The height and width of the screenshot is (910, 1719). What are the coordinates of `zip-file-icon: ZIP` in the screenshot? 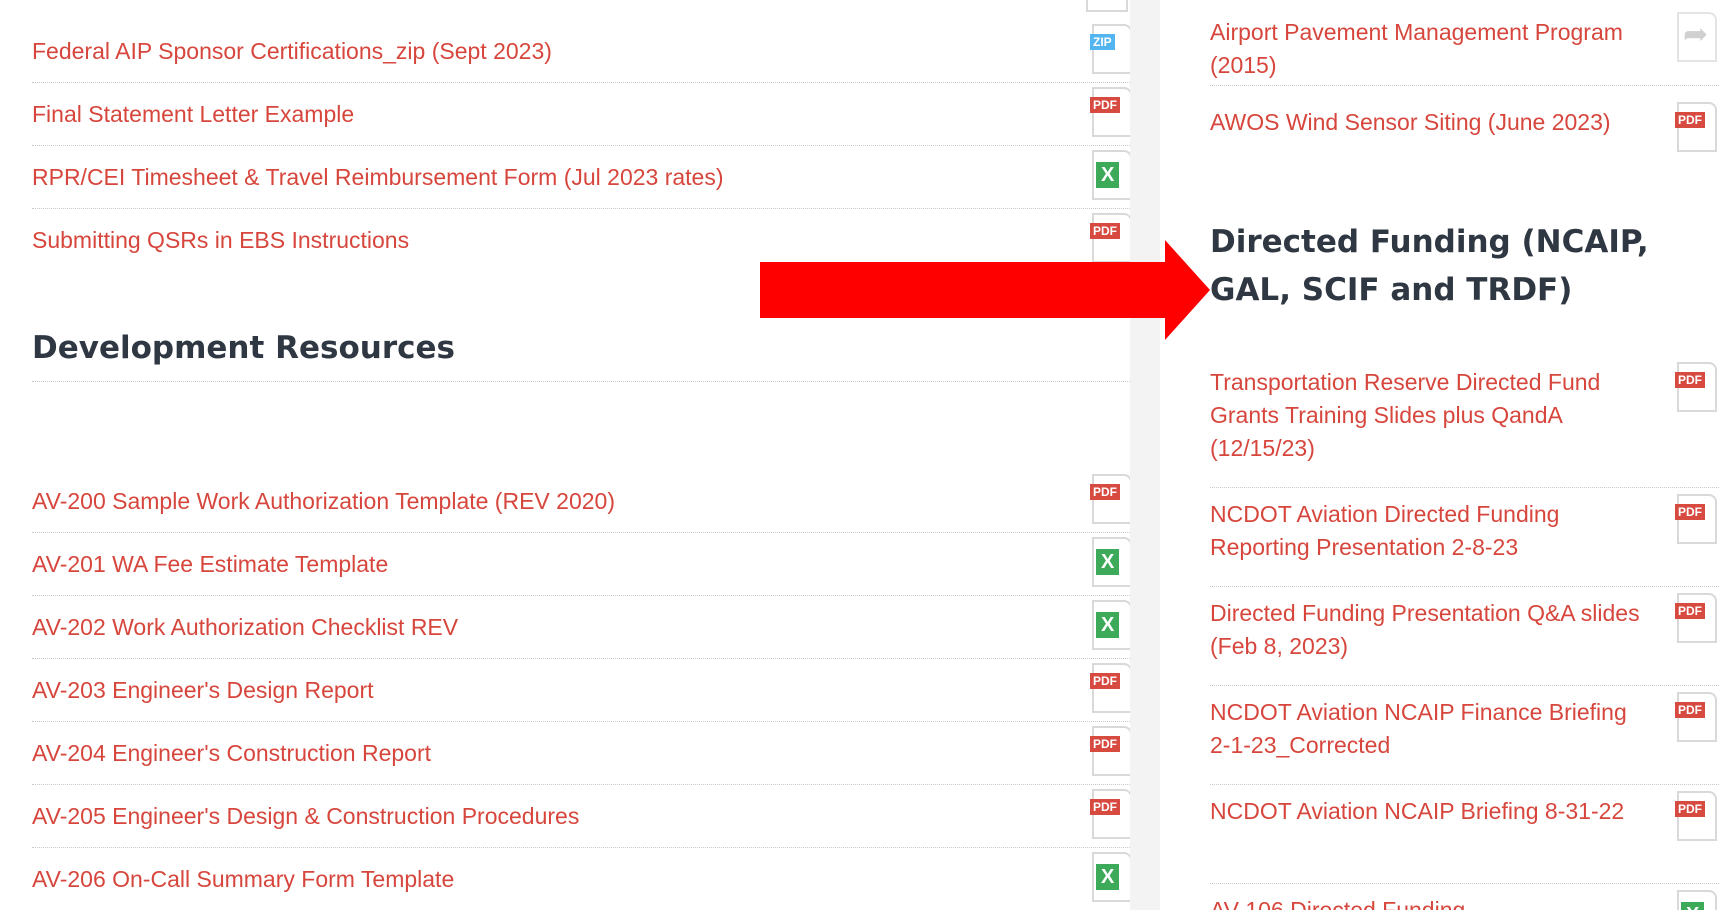 It's located at (1110, 49).